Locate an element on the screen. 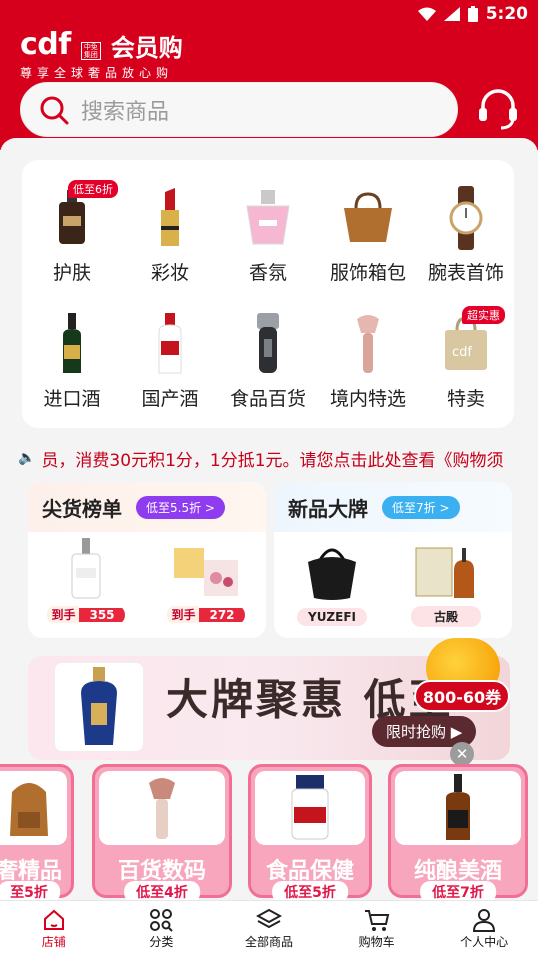  nav-category: 分类 is located at coordinates (162, 928).